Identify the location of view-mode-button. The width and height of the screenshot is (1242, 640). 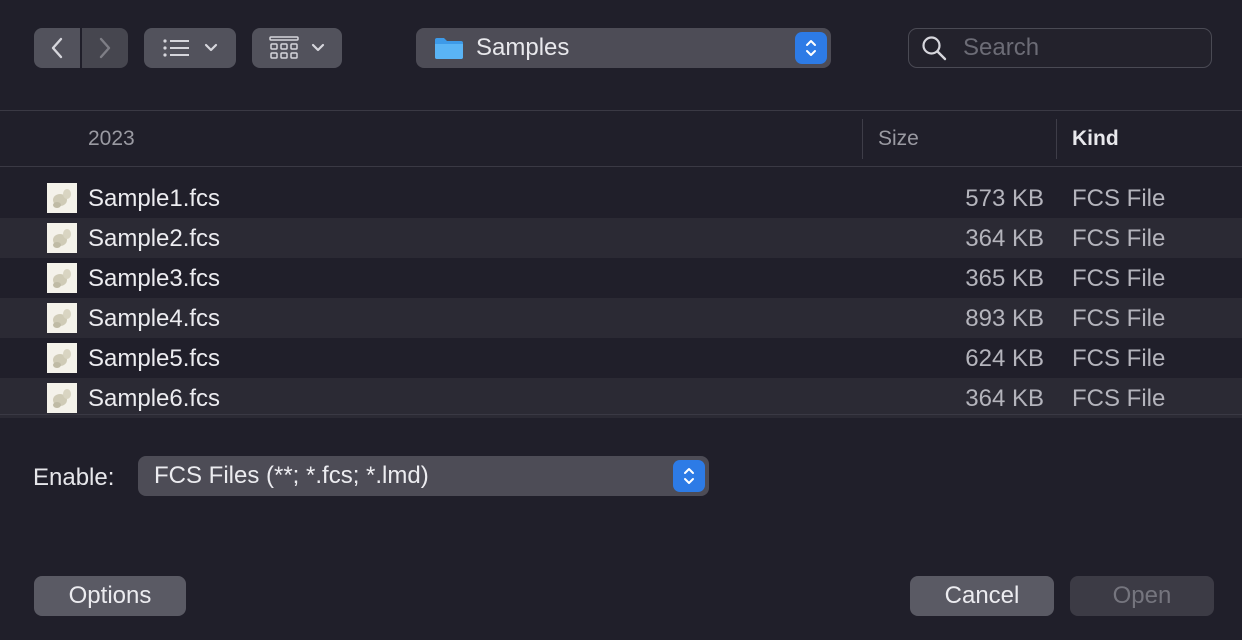
(190, 48).